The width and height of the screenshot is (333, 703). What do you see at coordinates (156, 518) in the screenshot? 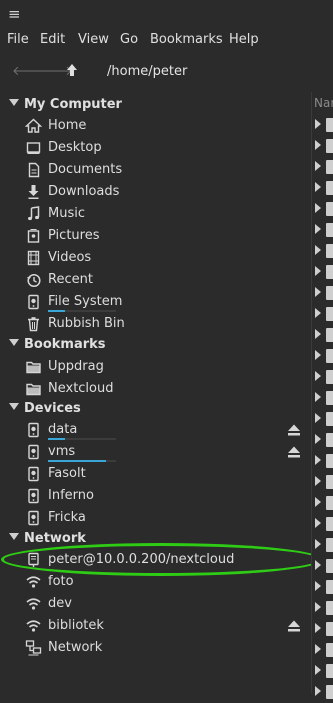
I see `sidebar-item-fricka: Fricka` at bounding box center [156, 518].